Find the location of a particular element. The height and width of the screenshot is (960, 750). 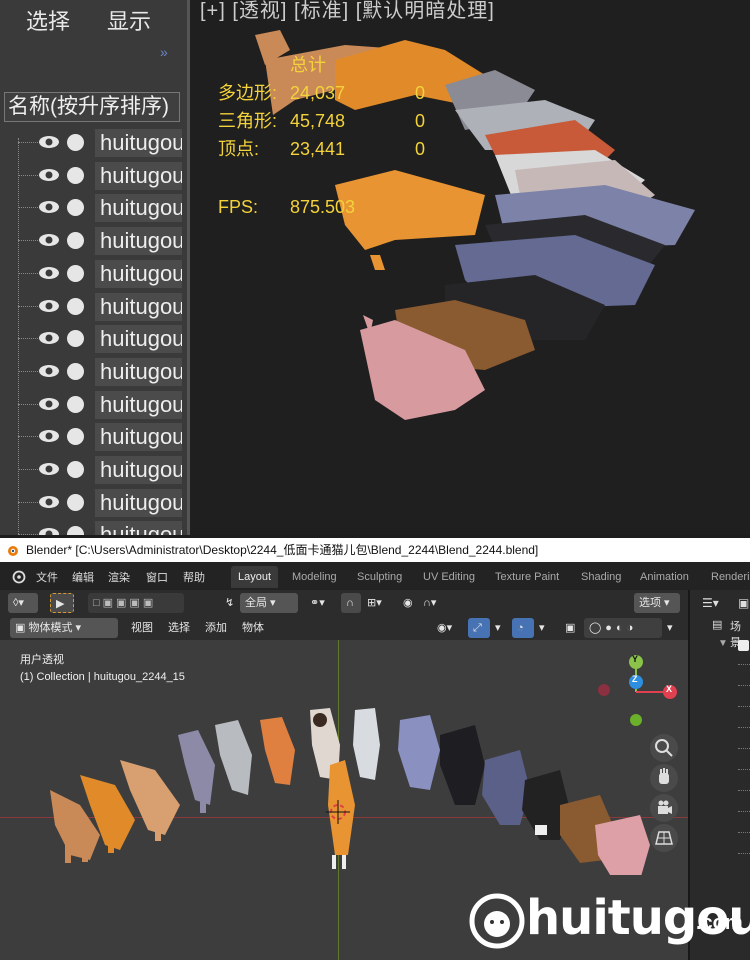

tab-uv-editing: UV Editing is located at coordinates (449, 577).